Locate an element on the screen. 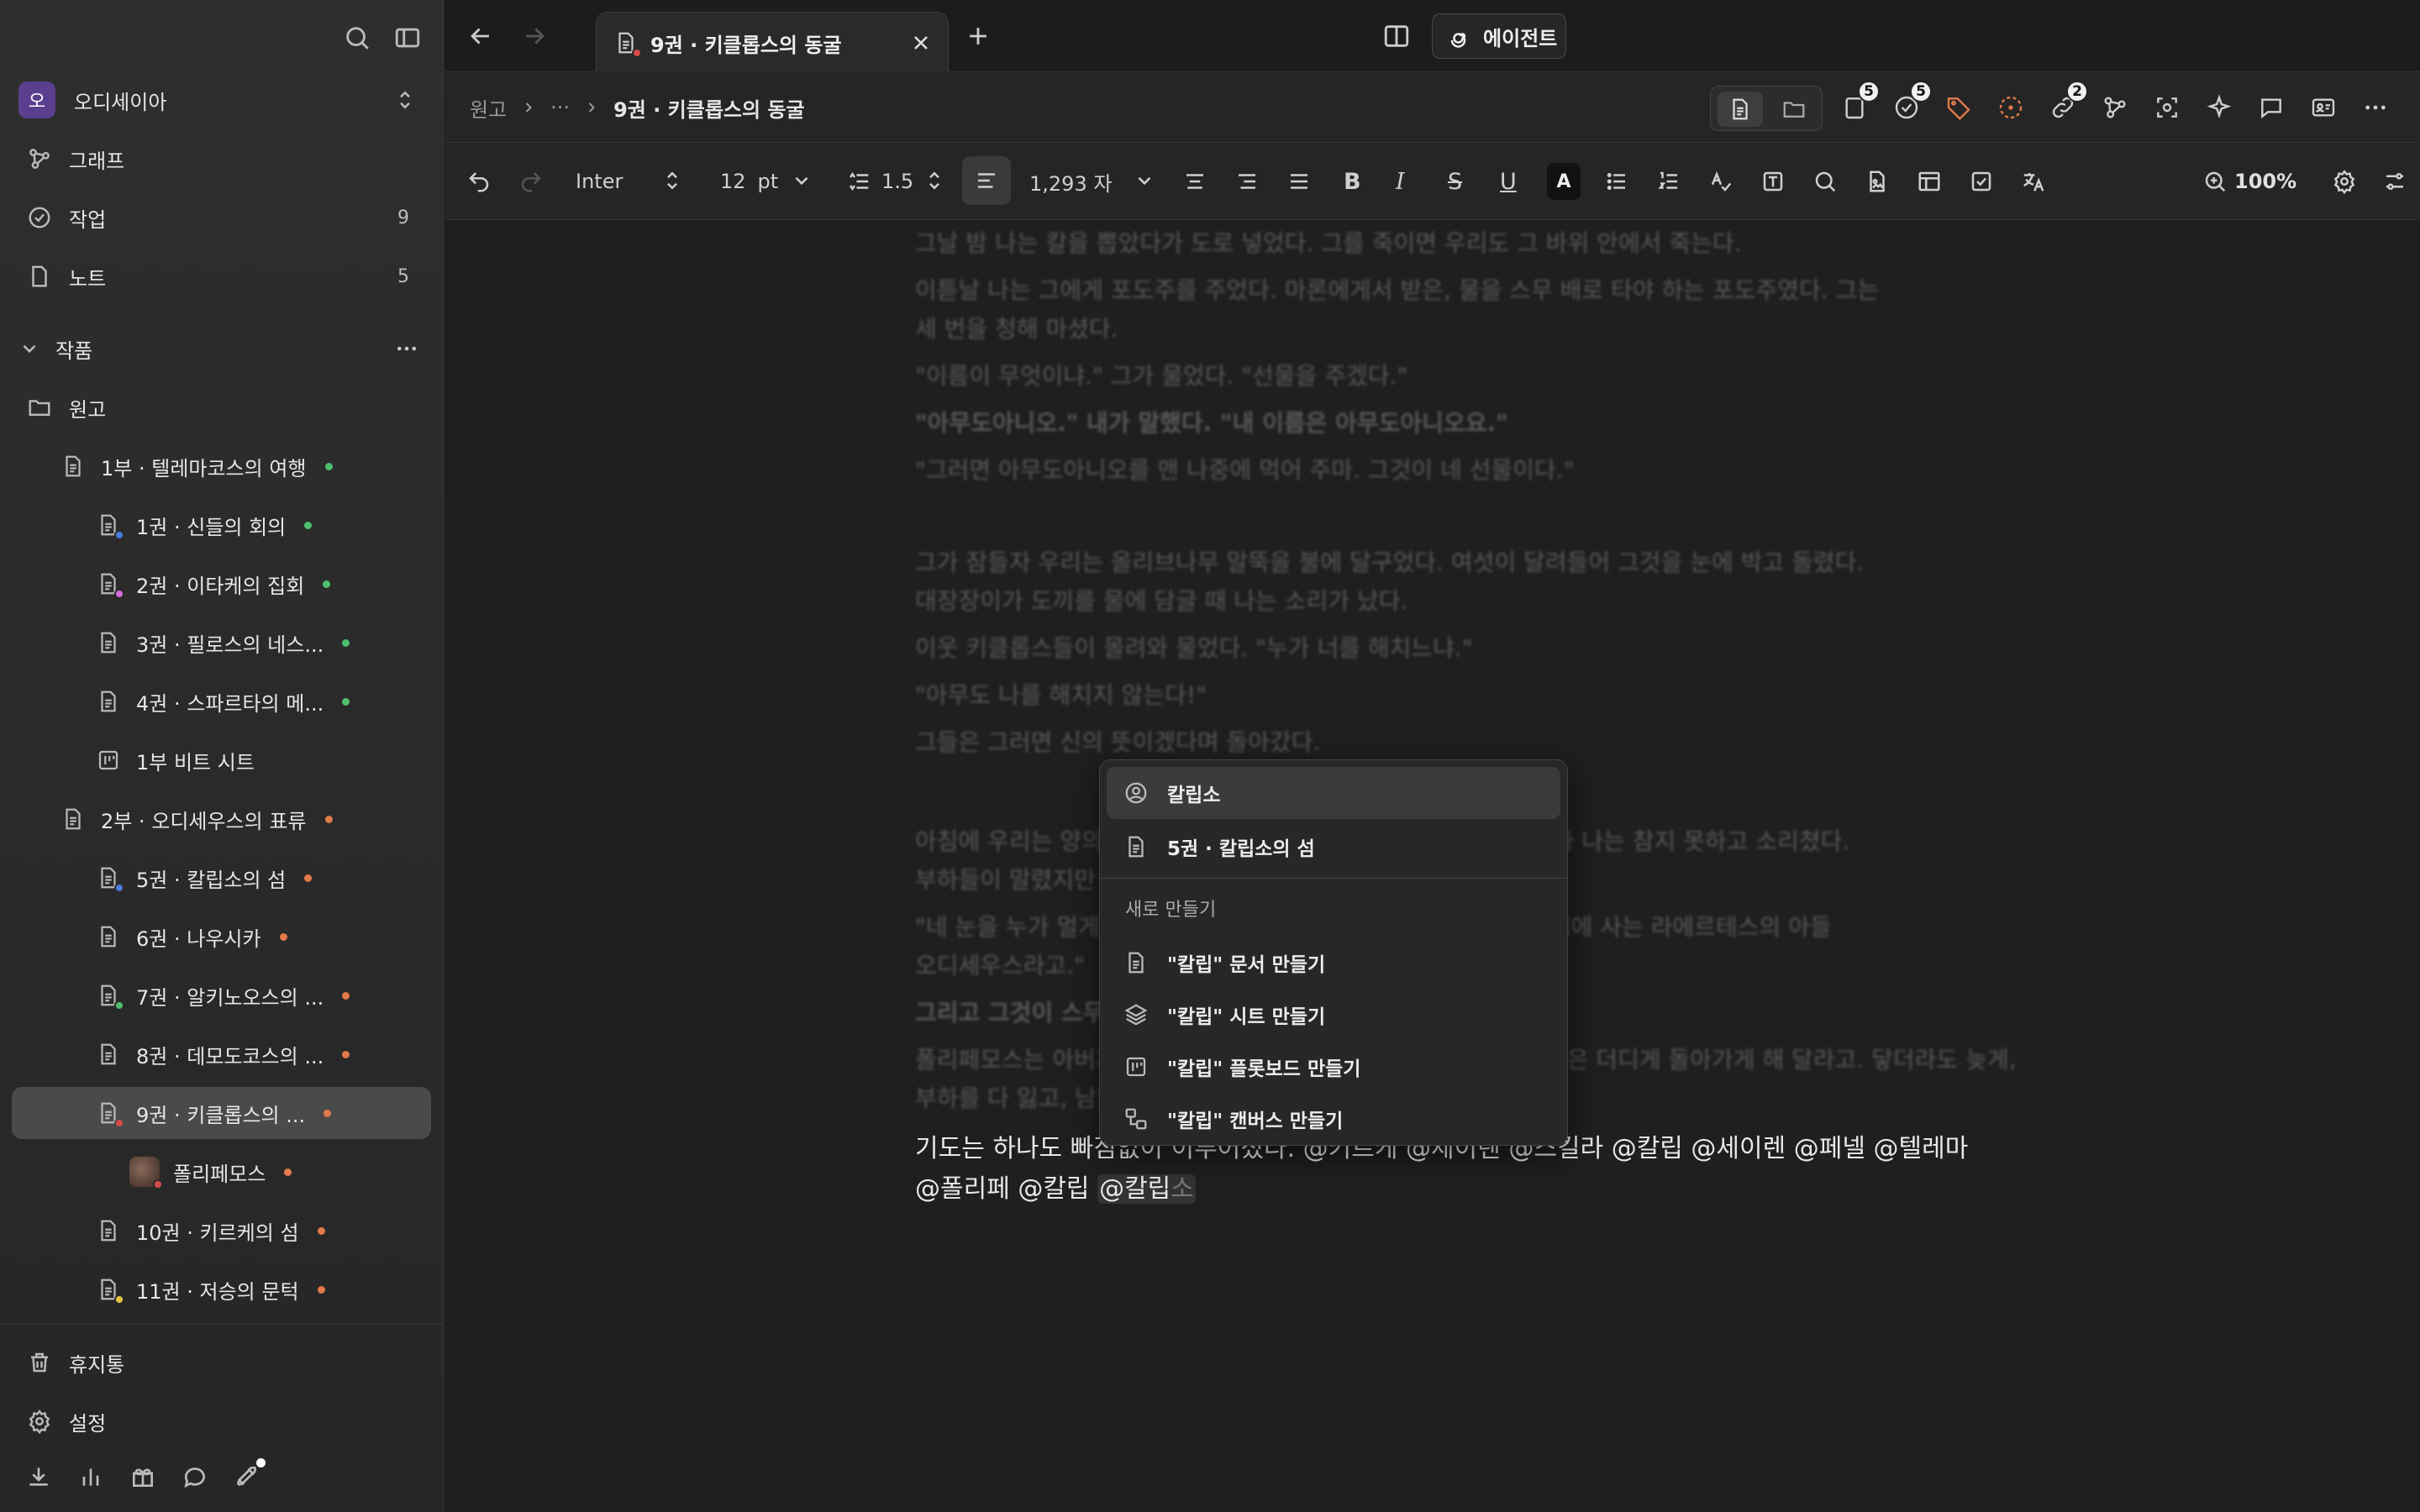  nav-label: 작업 is located at coordinates (88, 219).